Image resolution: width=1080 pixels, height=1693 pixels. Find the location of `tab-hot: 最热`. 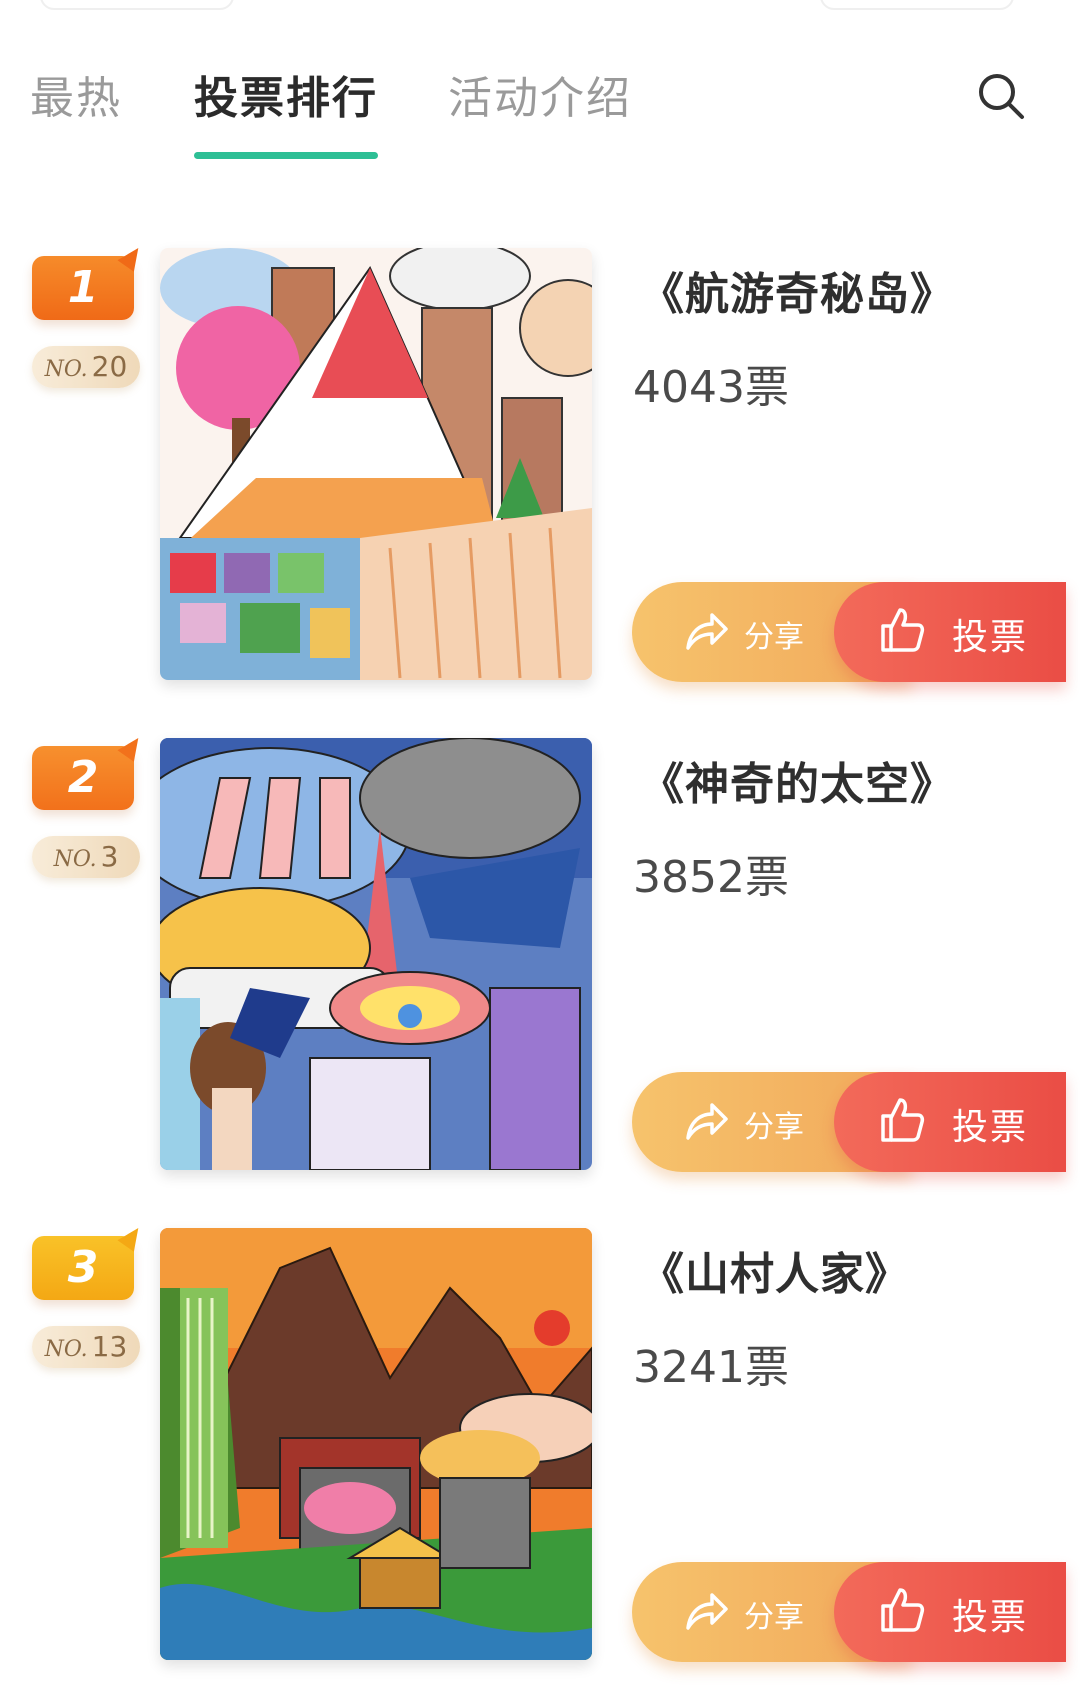

tab-hot: 最热 is located at coordinates (76, 94).